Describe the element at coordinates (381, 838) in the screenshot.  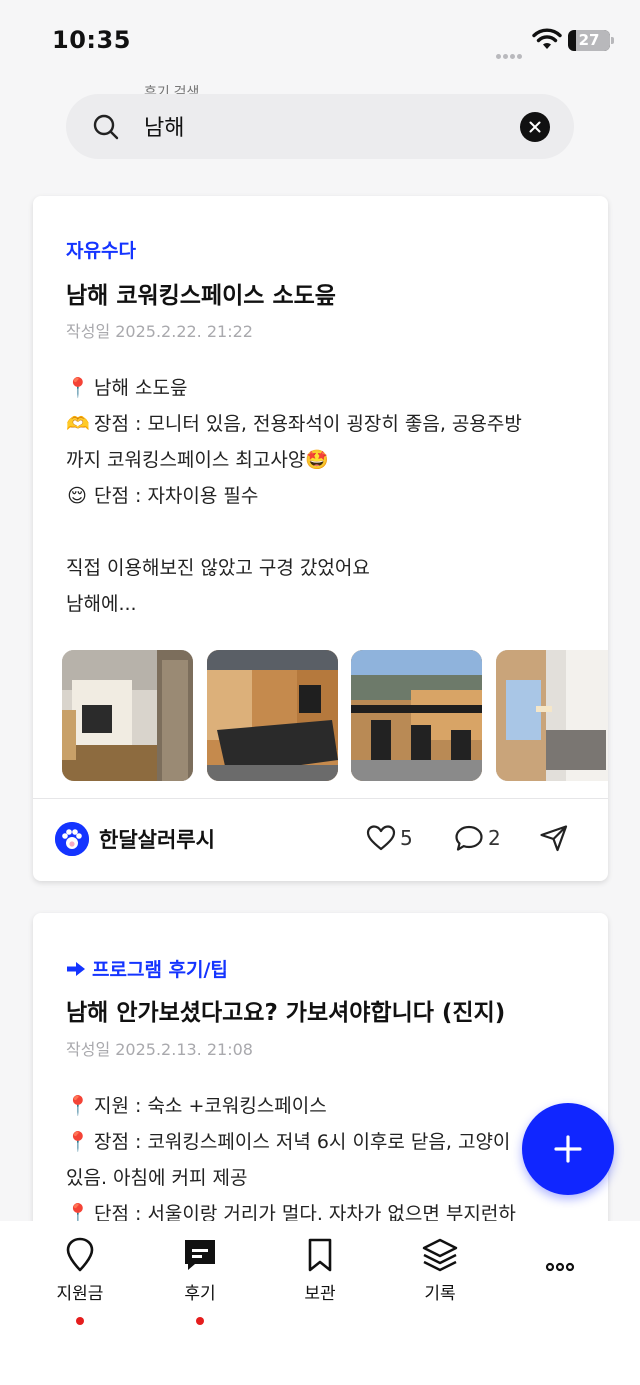
I see `heart-icon` at that location.